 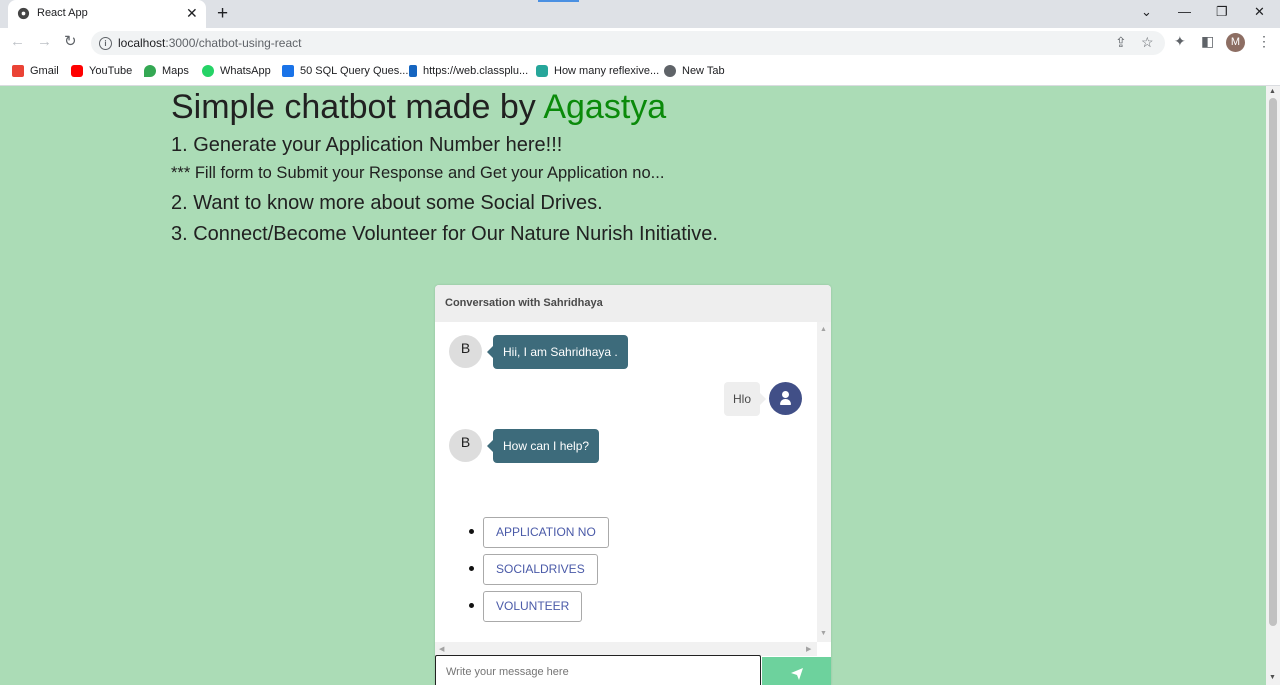 What do you see at coordinates (524, 303) in the screenshot?
I see `chat-header-title: Conversation with Sahridhaya` at bounding box center [524, 303].